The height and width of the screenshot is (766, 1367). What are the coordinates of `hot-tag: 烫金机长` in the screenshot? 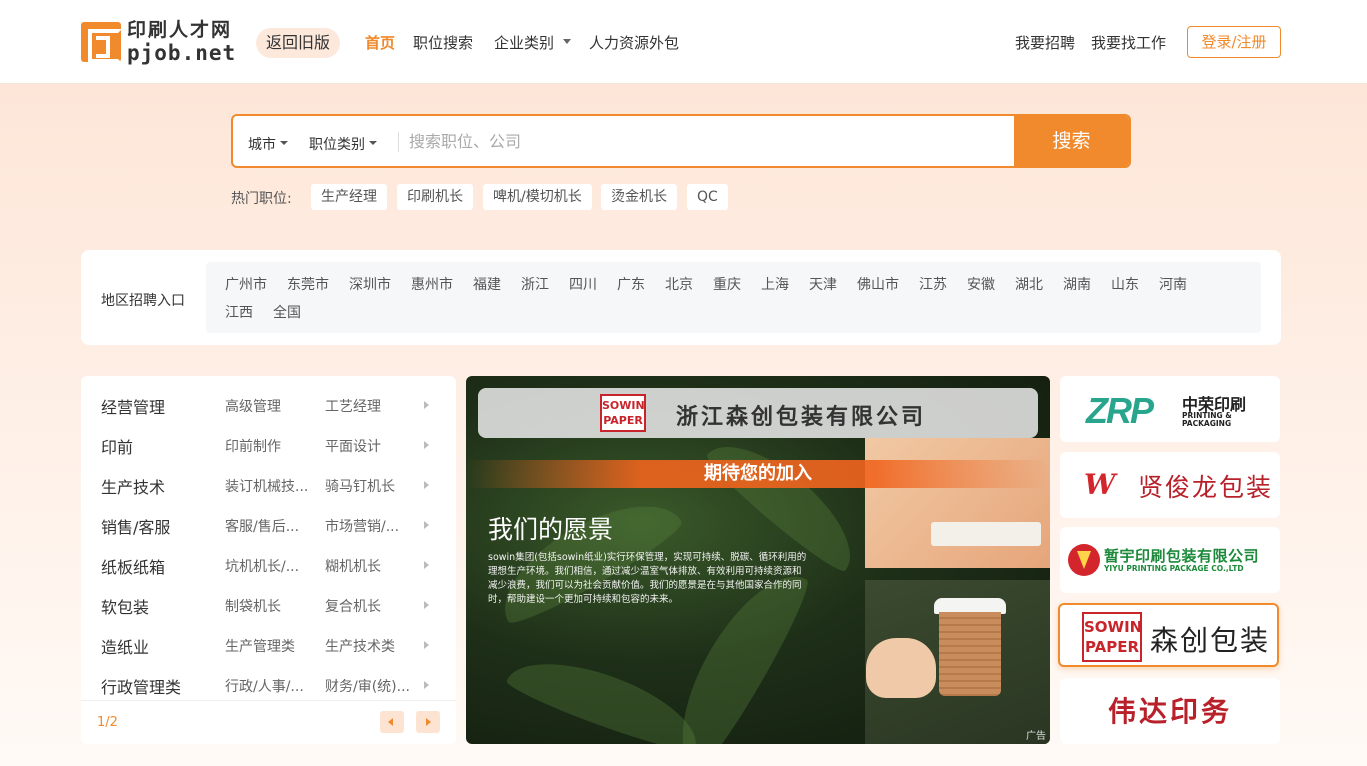 It's located at (639, 197).